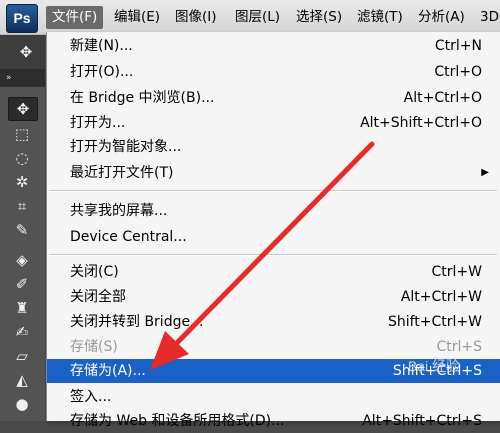  Describe the element at coordinates (22, 332) in the screenshot. I see `history-brush-tool-icon: ✍` at that location.